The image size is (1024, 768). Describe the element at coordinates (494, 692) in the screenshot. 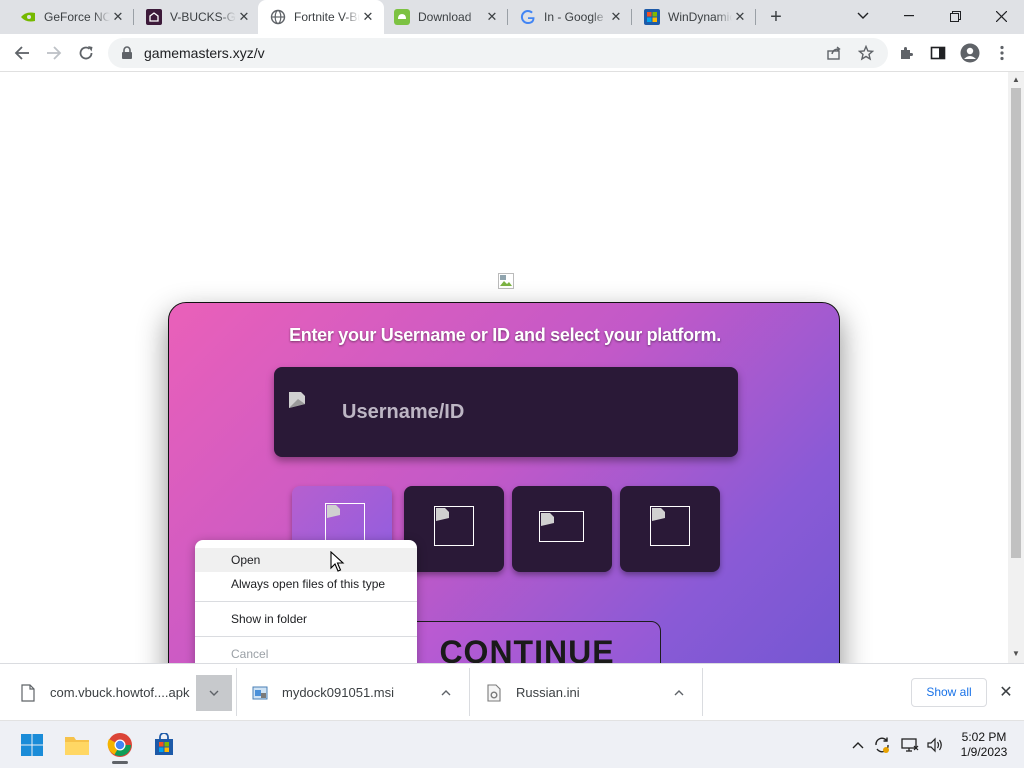

I see `settings-file-icon` at that location.